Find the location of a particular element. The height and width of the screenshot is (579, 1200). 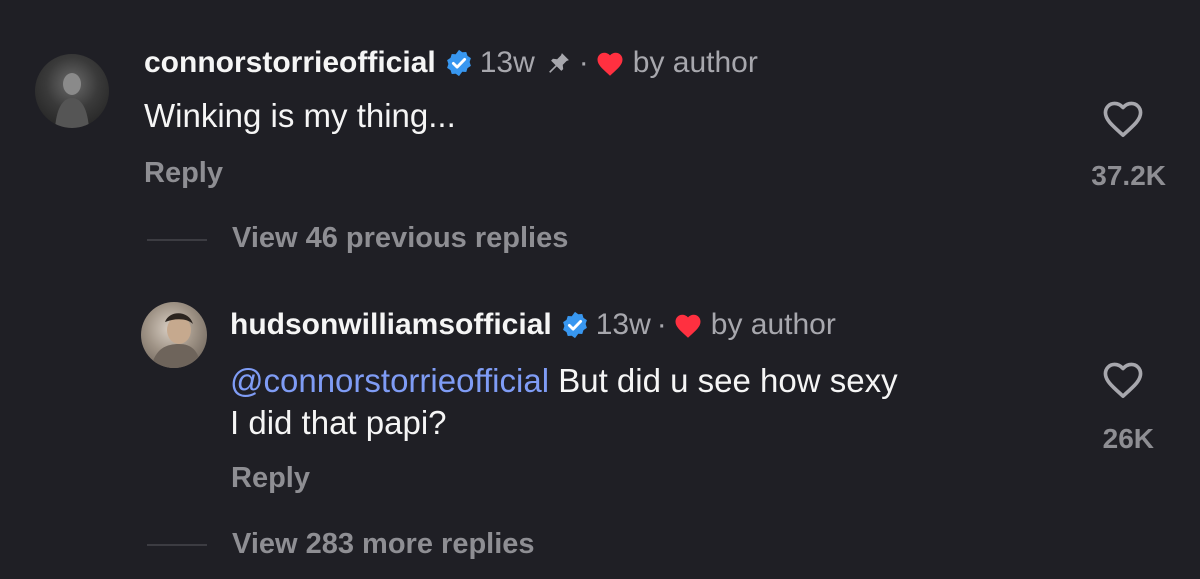

like-count: 26K is located at coordinates (1128, 438).